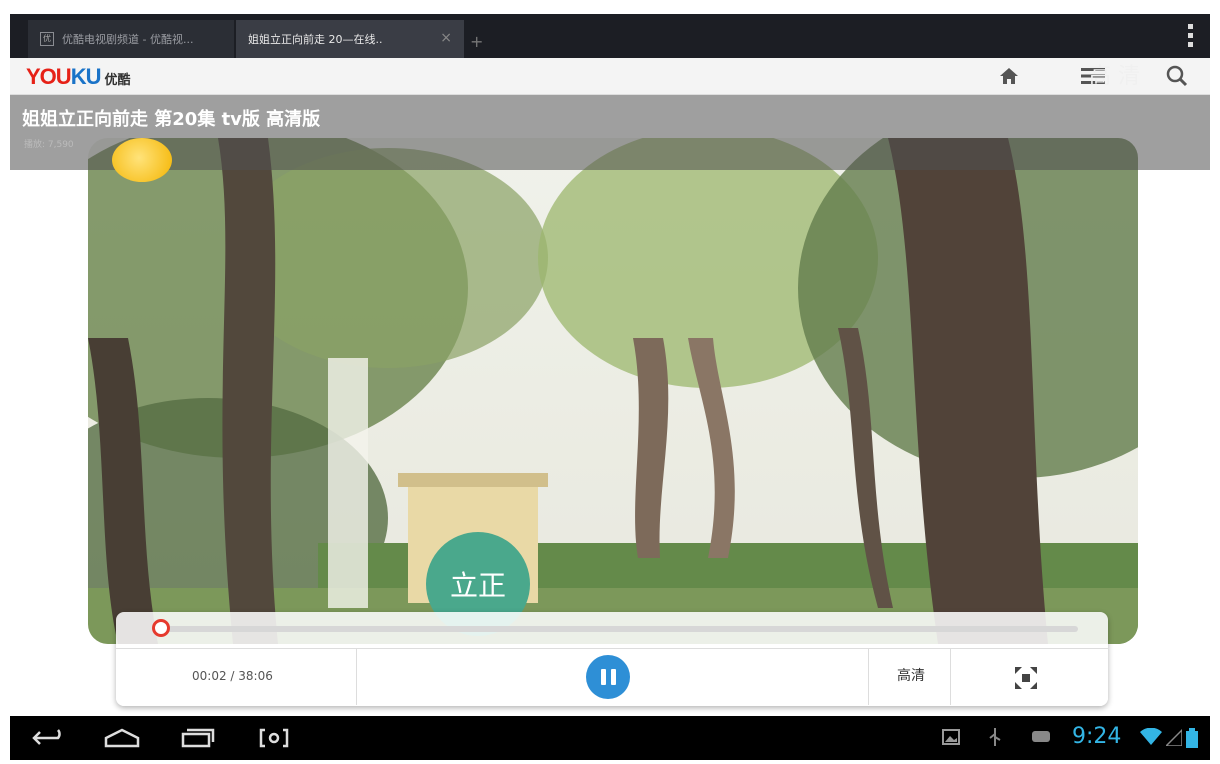  I want to click on home-nav-icon, so click(122, 738).